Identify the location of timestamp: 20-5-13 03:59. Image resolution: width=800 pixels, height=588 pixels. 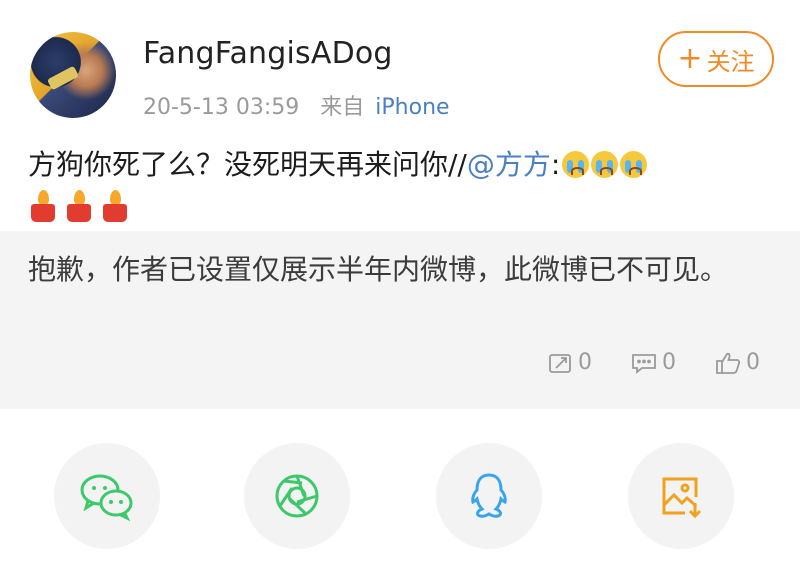
(221, 107).